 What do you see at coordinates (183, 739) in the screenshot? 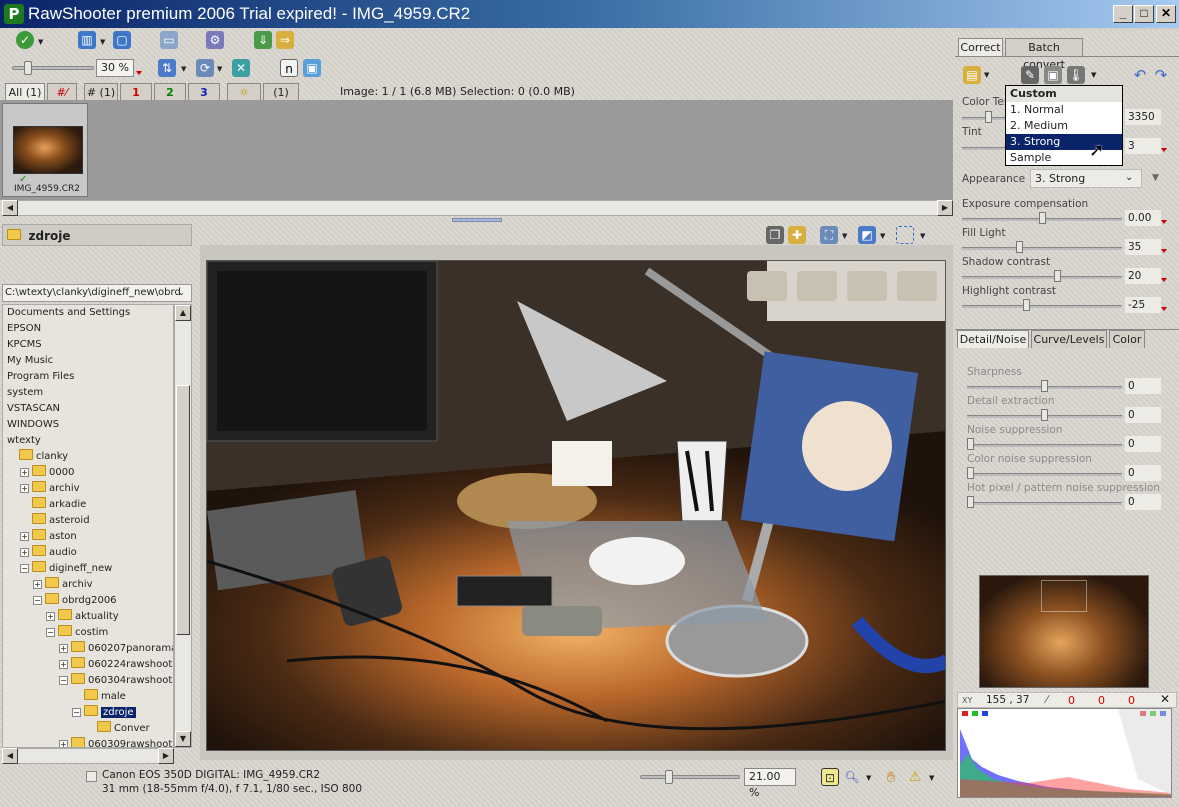
I see `scroll-down-button: ▼` at bounding box center [183, 739].